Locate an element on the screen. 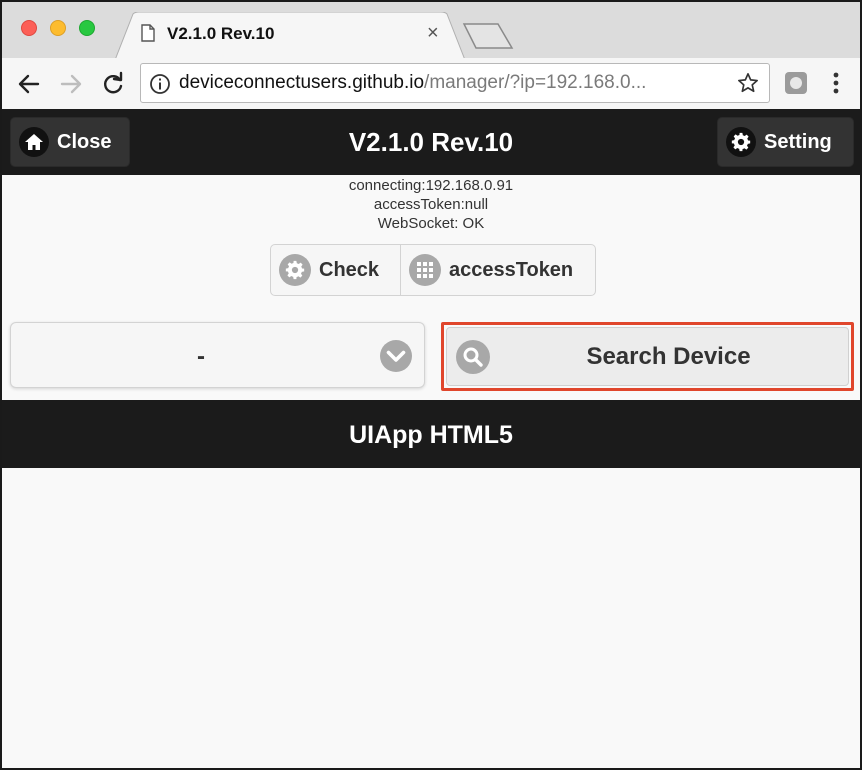 This screenshot has width=862, height=770. reload-icon is located at coordinates (113, 84).